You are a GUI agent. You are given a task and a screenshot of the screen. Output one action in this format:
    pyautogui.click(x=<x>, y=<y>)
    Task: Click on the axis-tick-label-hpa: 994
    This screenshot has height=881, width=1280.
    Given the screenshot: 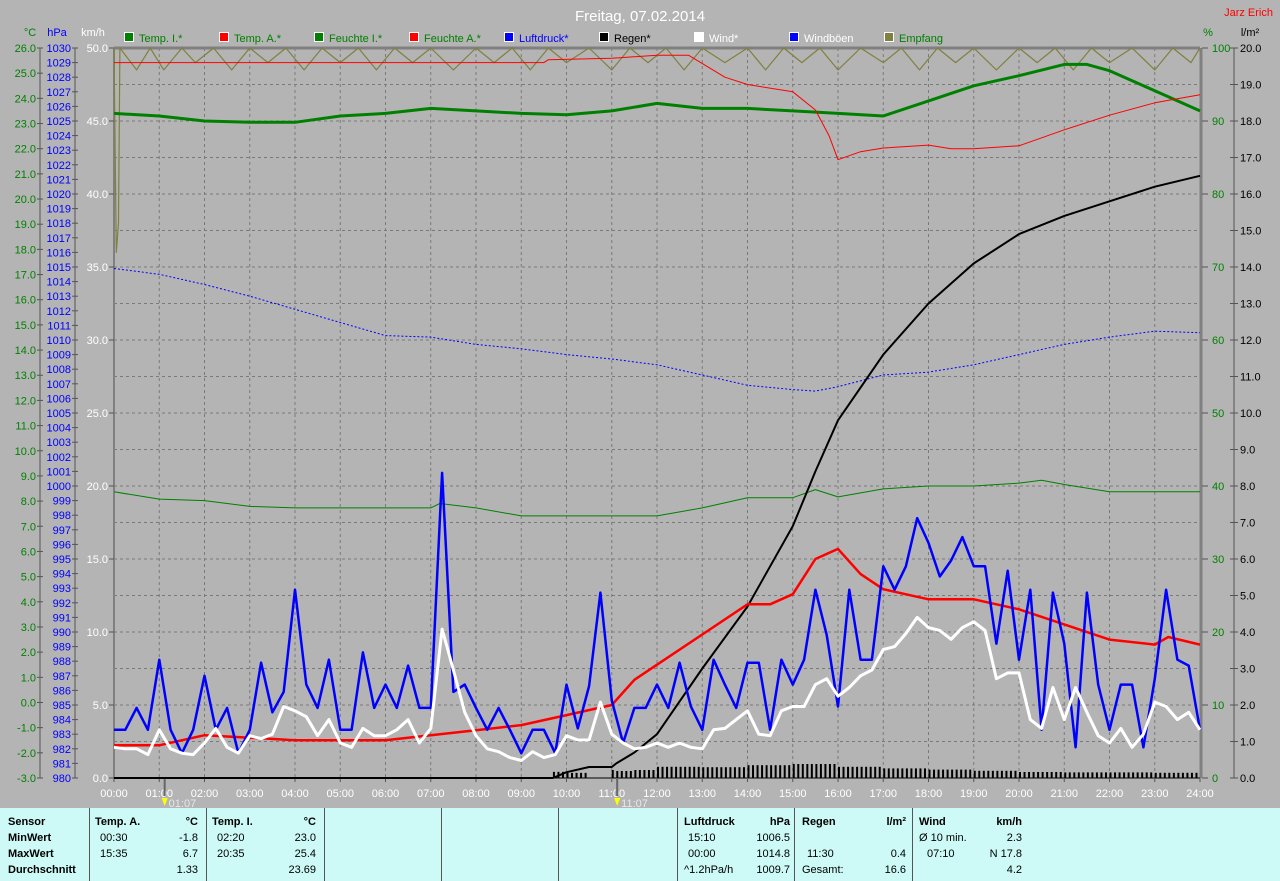 What is the action you would take?
    pyautogui.click(x=62, y=575)
    